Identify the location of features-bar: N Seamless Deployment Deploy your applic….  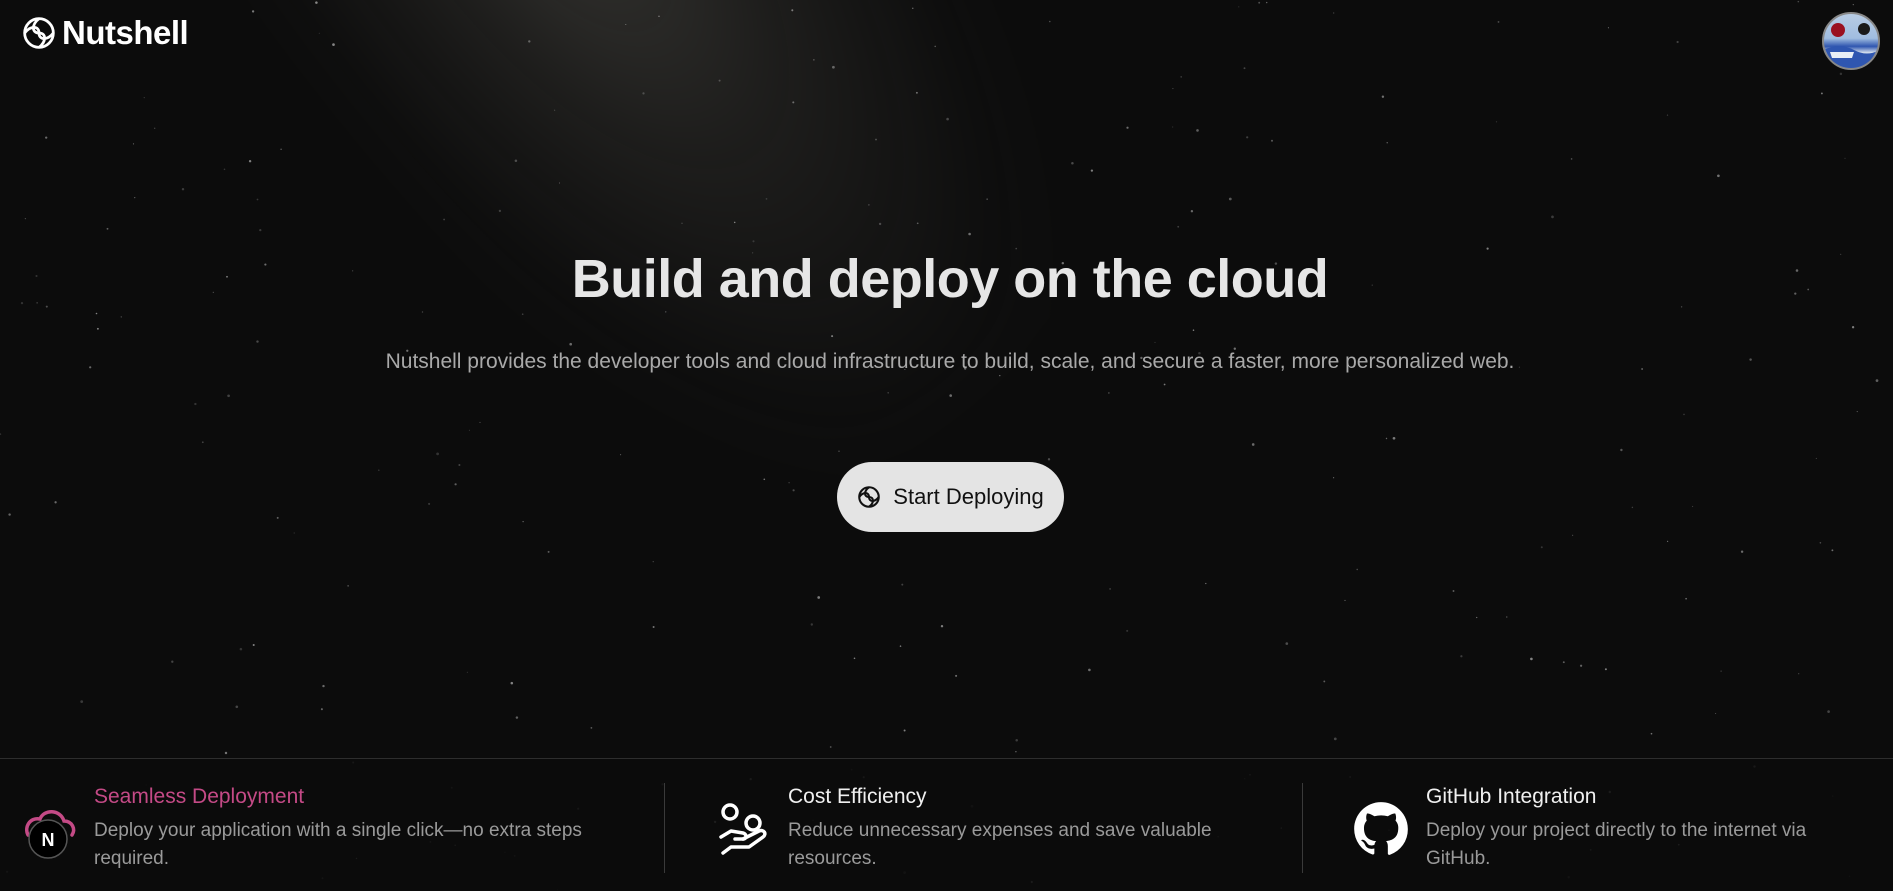
(946, 824).